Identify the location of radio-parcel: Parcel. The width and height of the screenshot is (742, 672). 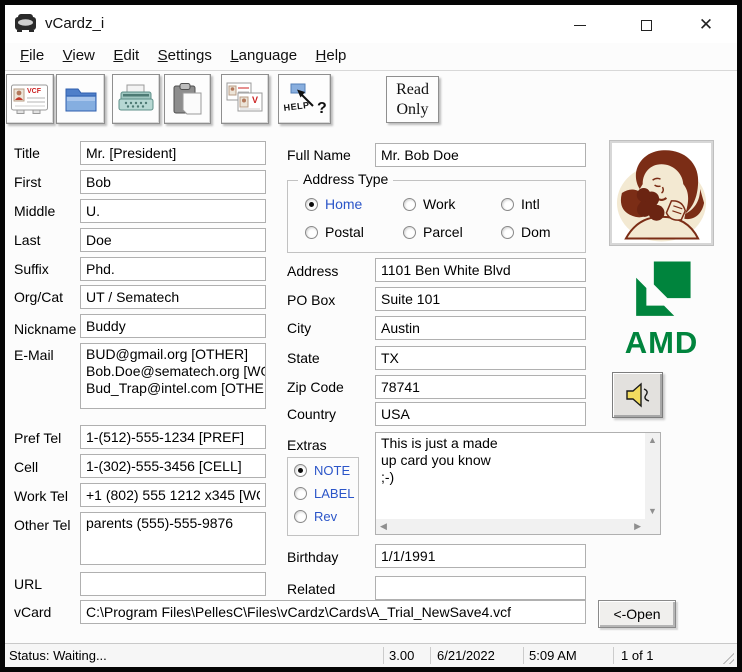
(433, 232).